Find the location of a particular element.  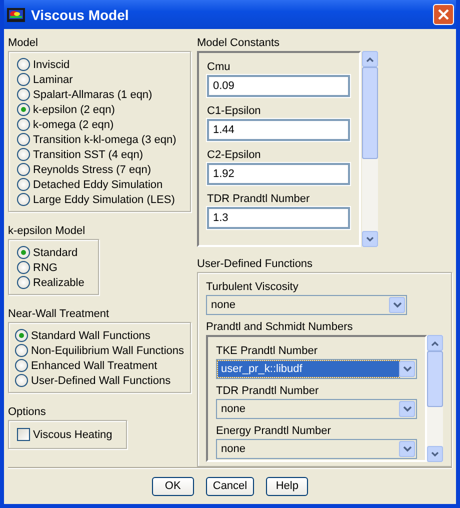

radio-option: Standard is located at coordinates (50, 252).